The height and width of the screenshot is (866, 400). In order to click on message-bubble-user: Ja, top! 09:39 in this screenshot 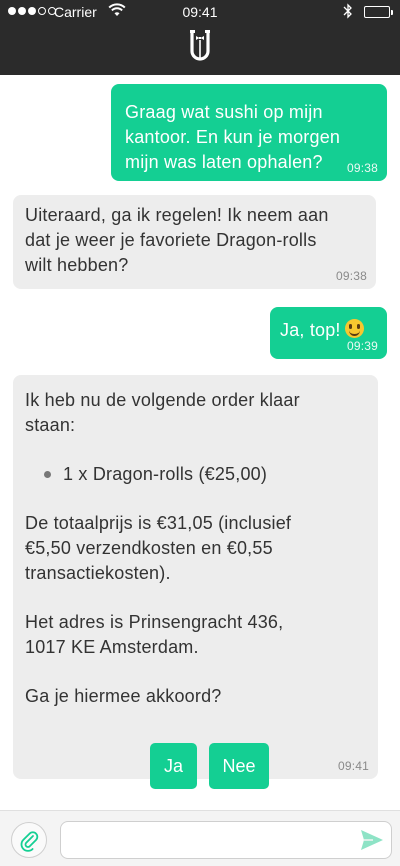, I will do `click(328, 333)`.